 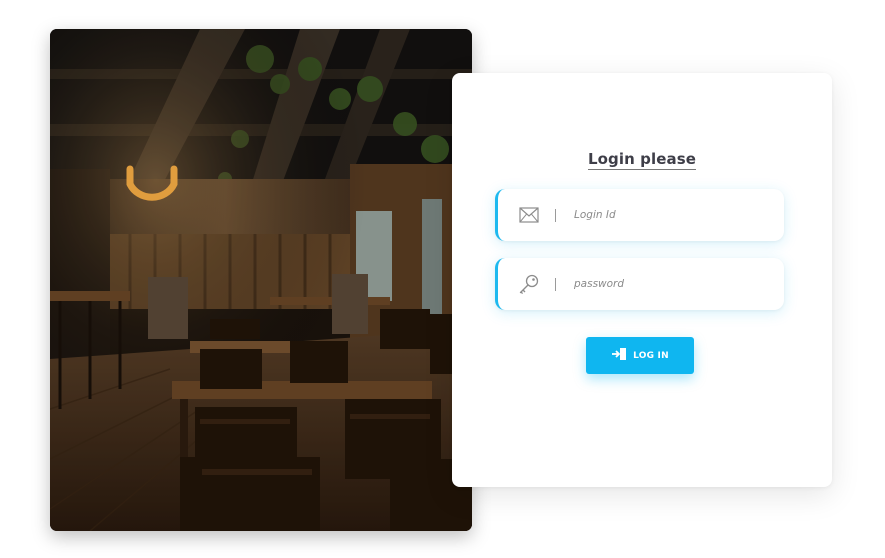 I want to click on login-title: Login please, so click(x=642, y=160).